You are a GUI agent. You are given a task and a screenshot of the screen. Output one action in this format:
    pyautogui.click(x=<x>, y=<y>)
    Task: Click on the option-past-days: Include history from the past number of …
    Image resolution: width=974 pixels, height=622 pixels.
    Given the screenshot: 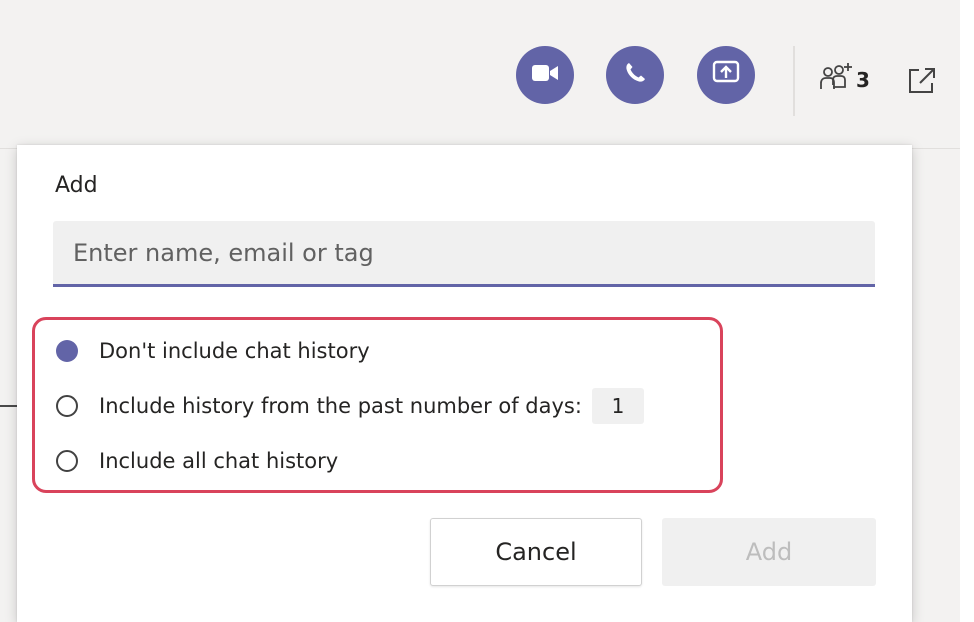 What is the action you would take?
    pyautogui.click(x=350, y=406)
    